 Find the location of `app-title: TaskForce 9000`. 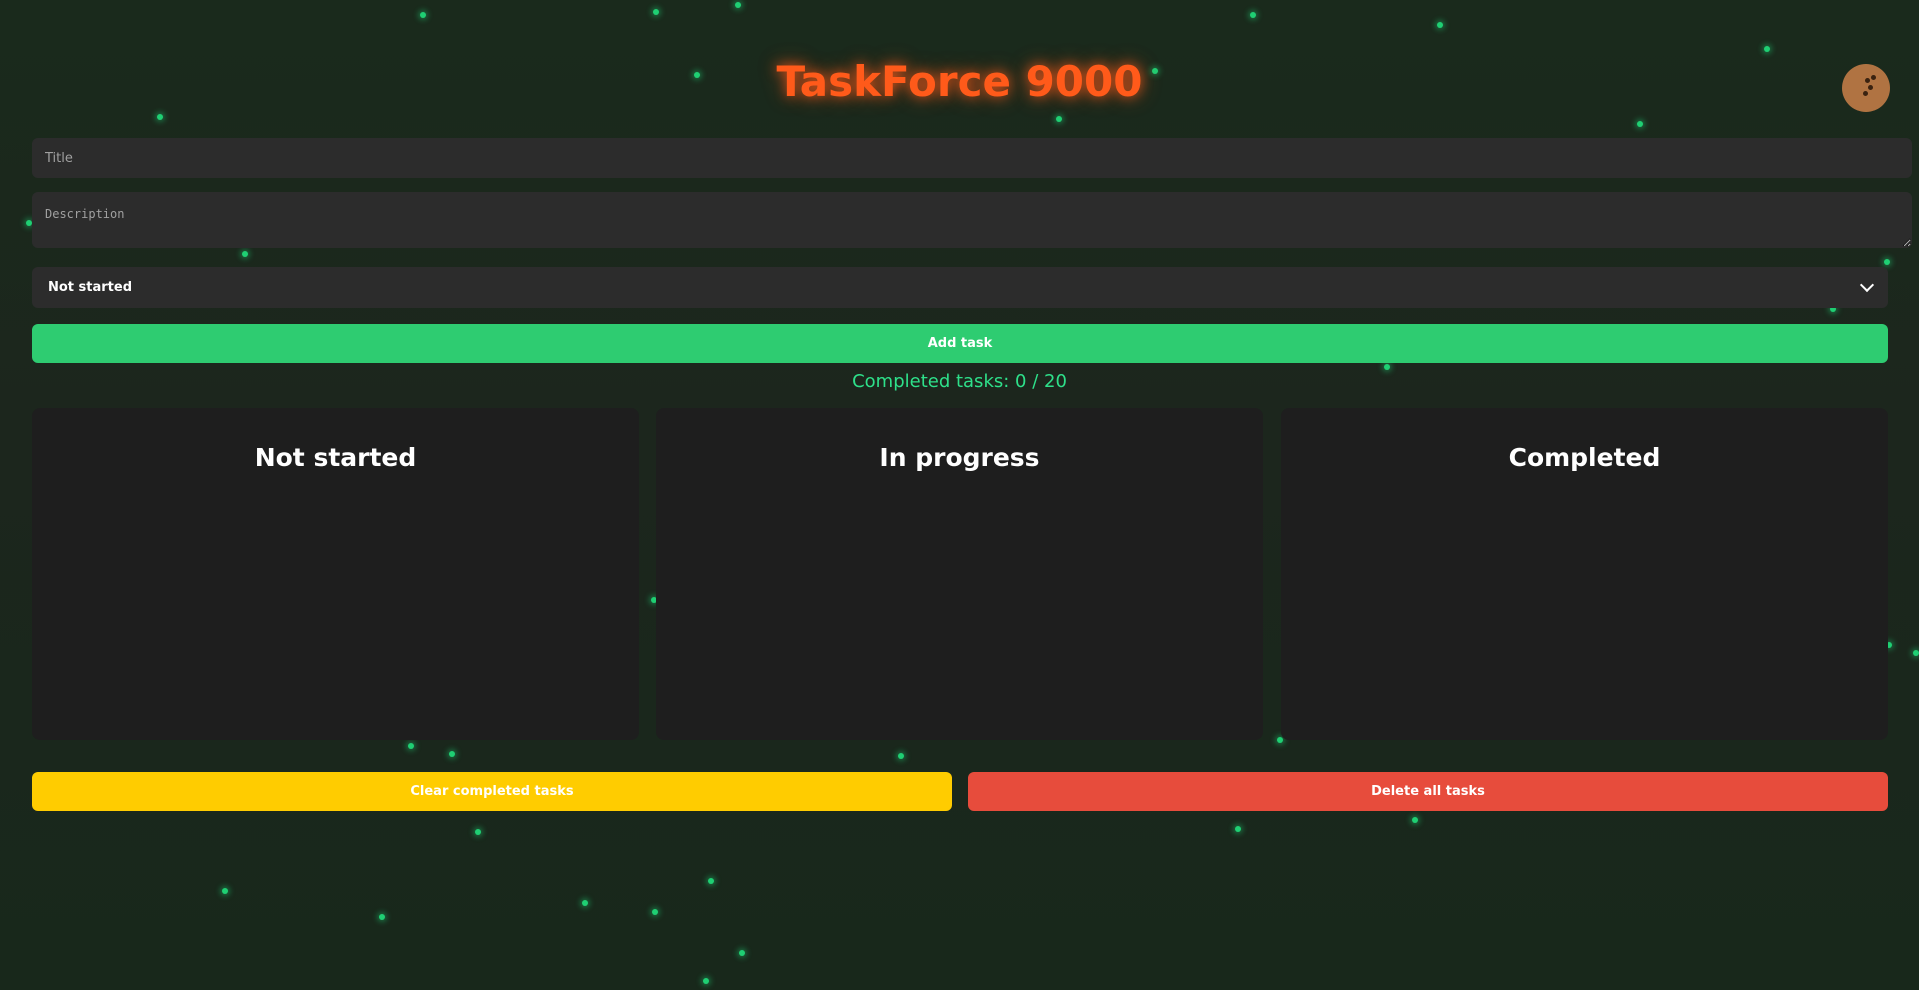

app-title: TaskForce 9000 is located at coordinates (959, 81).